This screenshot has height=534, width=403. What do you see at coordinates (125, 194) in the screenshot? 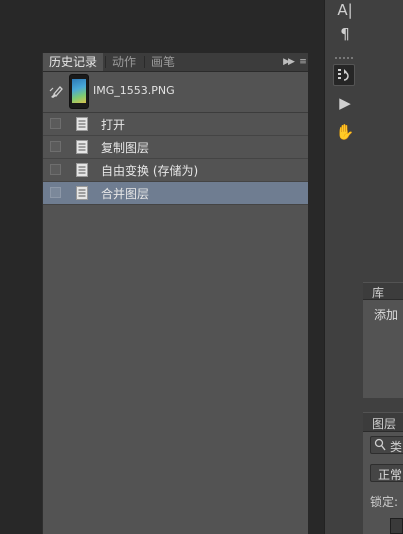
I see `history-step-label: 合并图层` at bounding box center [125, 194].